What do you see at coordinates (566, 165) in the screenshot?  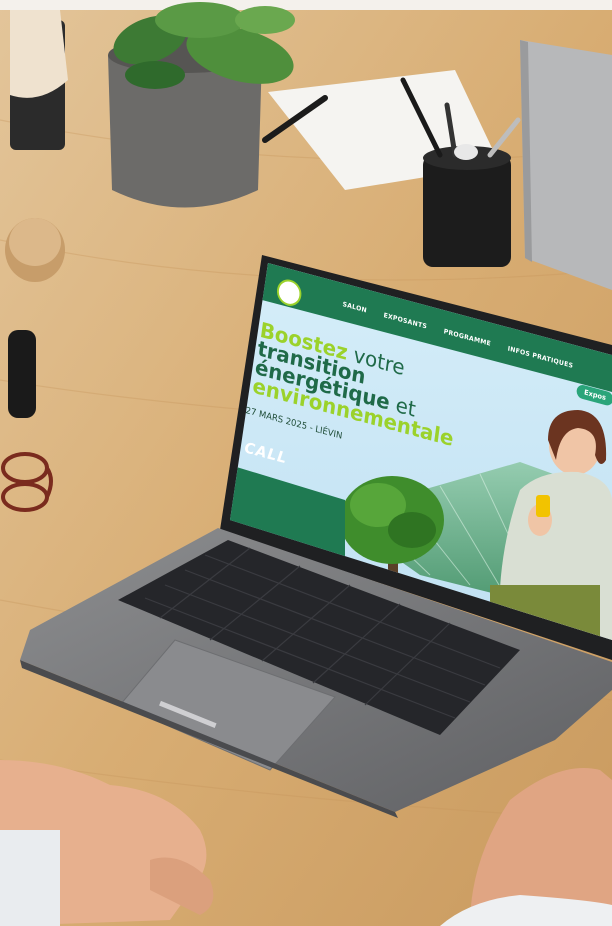 I see `background-laptop` at bounding box center [566, 165].